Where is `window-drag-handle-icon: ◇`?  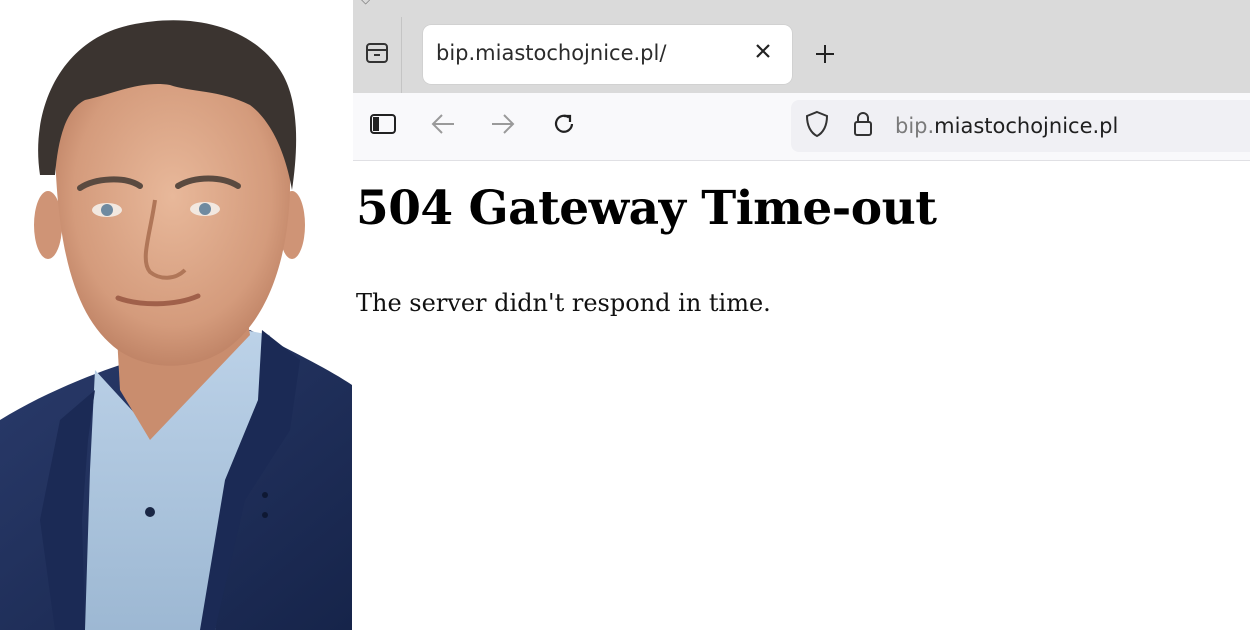
window-drag-handle-icon: ◇ is located at coordinates (368, 3).